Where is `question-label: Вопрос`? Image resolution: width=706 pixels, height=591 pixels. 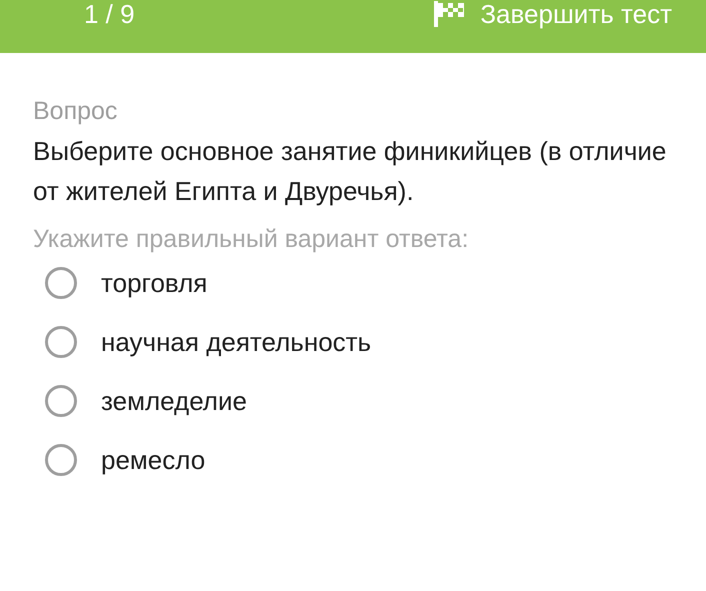 question-label: Вопрос is located at coordinates (75, 111).